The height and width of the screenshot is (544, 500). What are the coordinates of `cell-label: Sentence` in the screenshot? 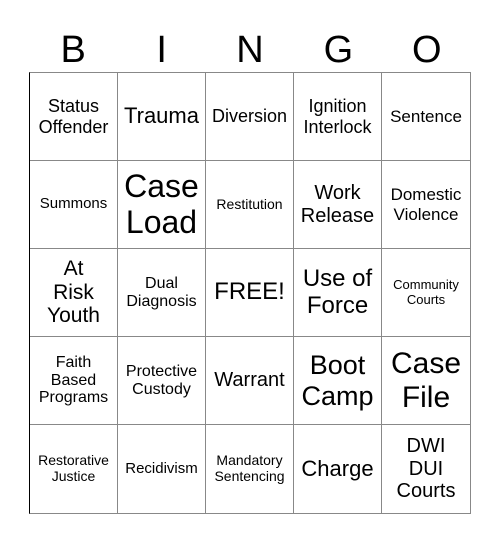 It's located at (426, 116).